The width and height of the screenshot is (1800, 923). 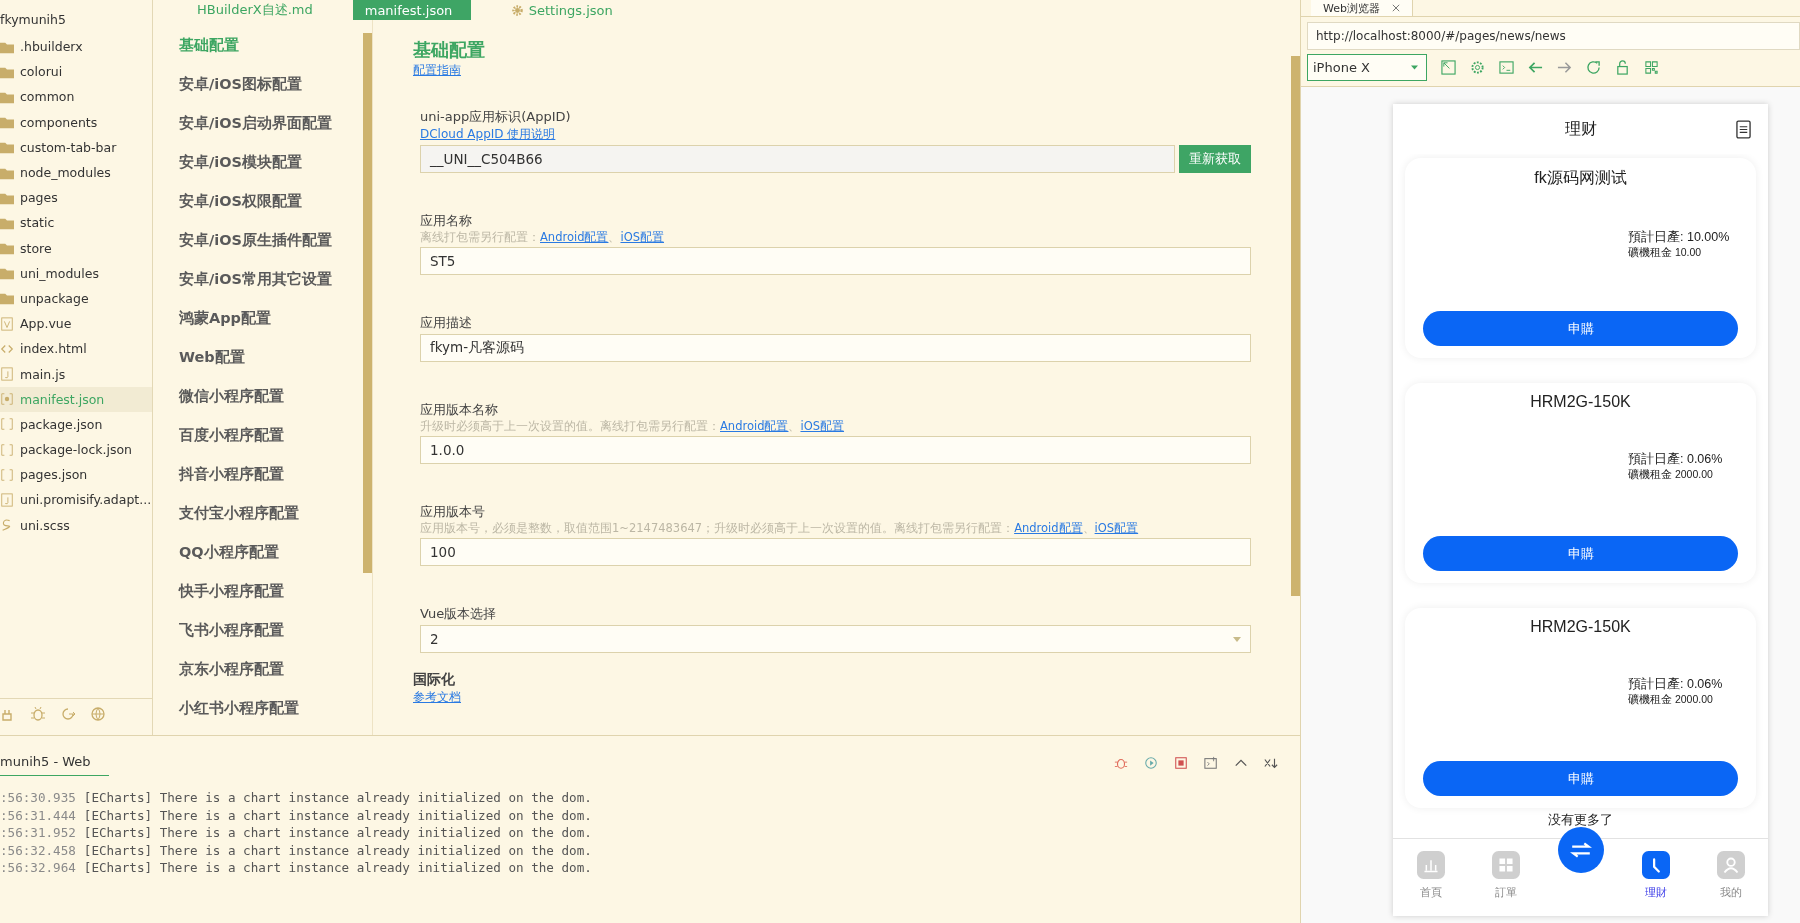 I want to click on file-tree-item: node_modules, so click(x=76, y=172).